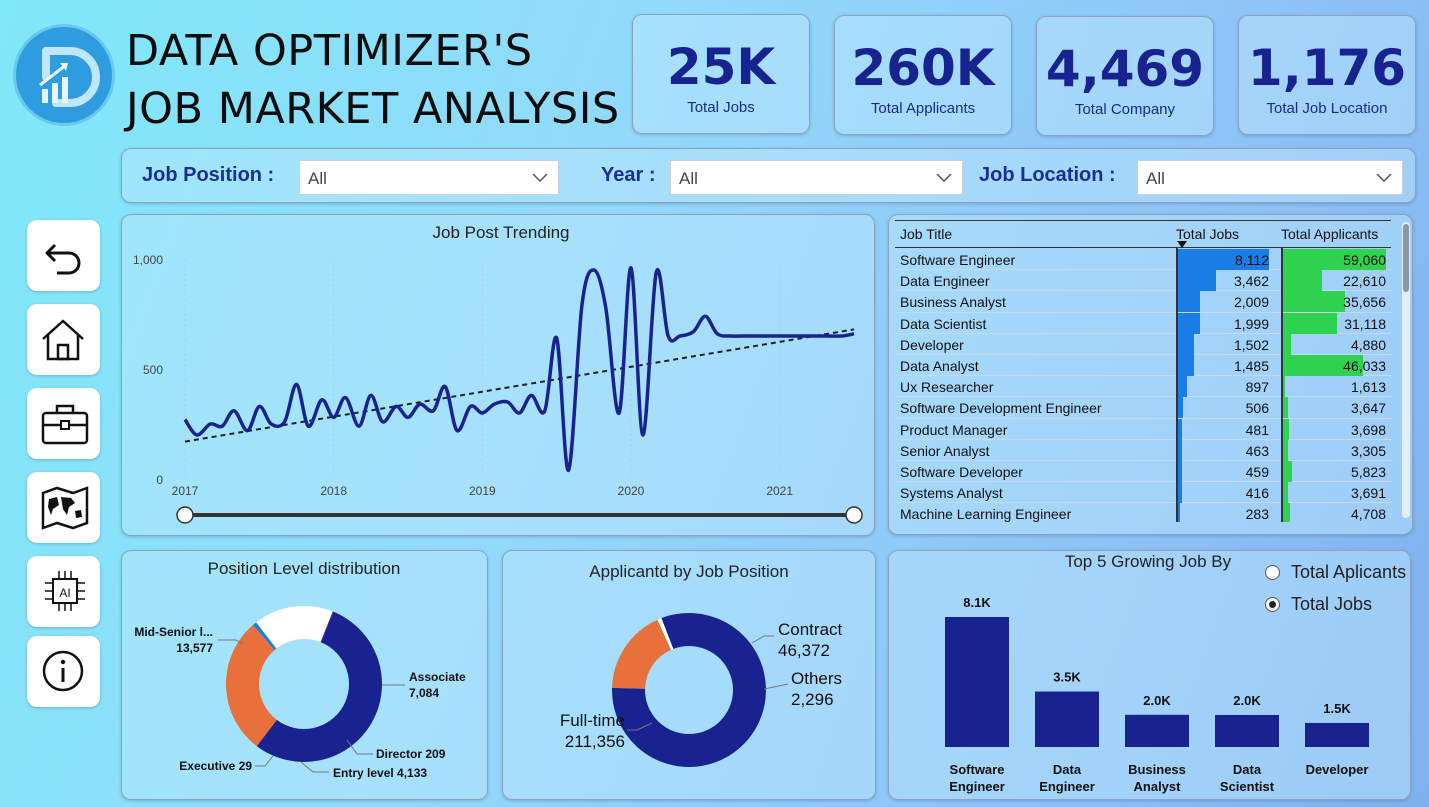  Describe the element at coordinates (63, 259) in the screenshot. I see `back-icon` at that location.